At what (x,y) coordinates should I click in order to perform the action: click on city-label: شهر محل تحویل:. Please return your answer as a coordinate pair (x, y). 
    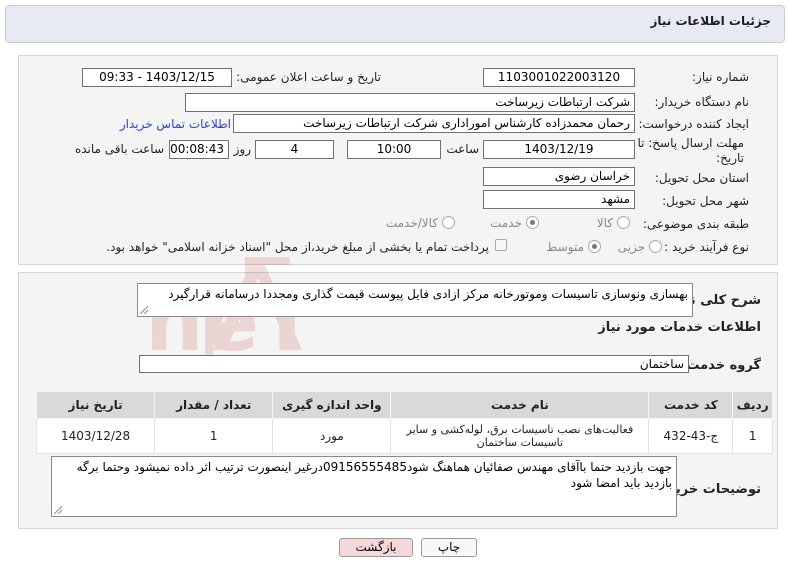
    Looking at the image, I should click on (705, 201).